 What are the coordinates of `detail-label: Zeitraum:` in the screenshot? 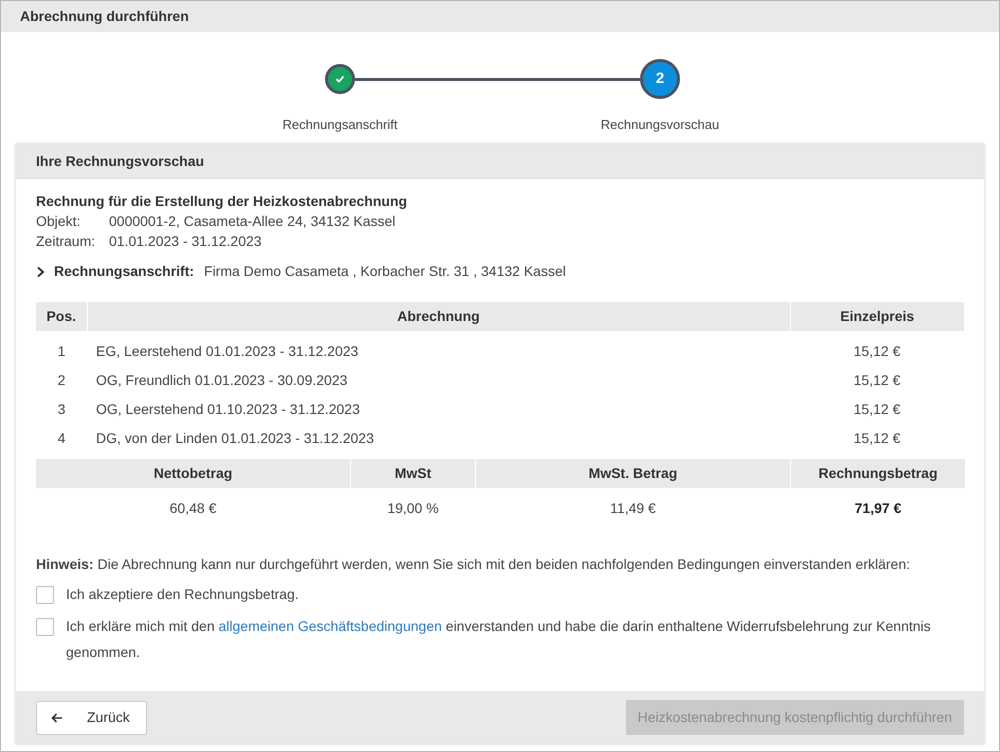 It's located at (66, 241).